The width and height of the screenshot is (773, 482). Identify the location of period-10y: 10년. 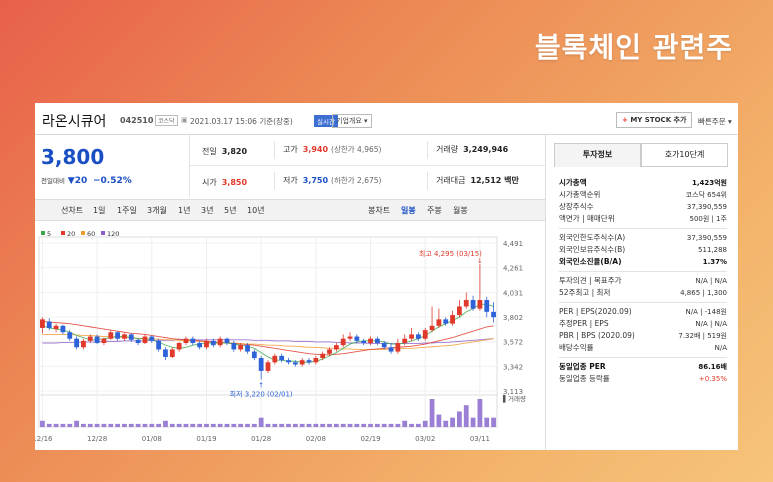
(256, 210).